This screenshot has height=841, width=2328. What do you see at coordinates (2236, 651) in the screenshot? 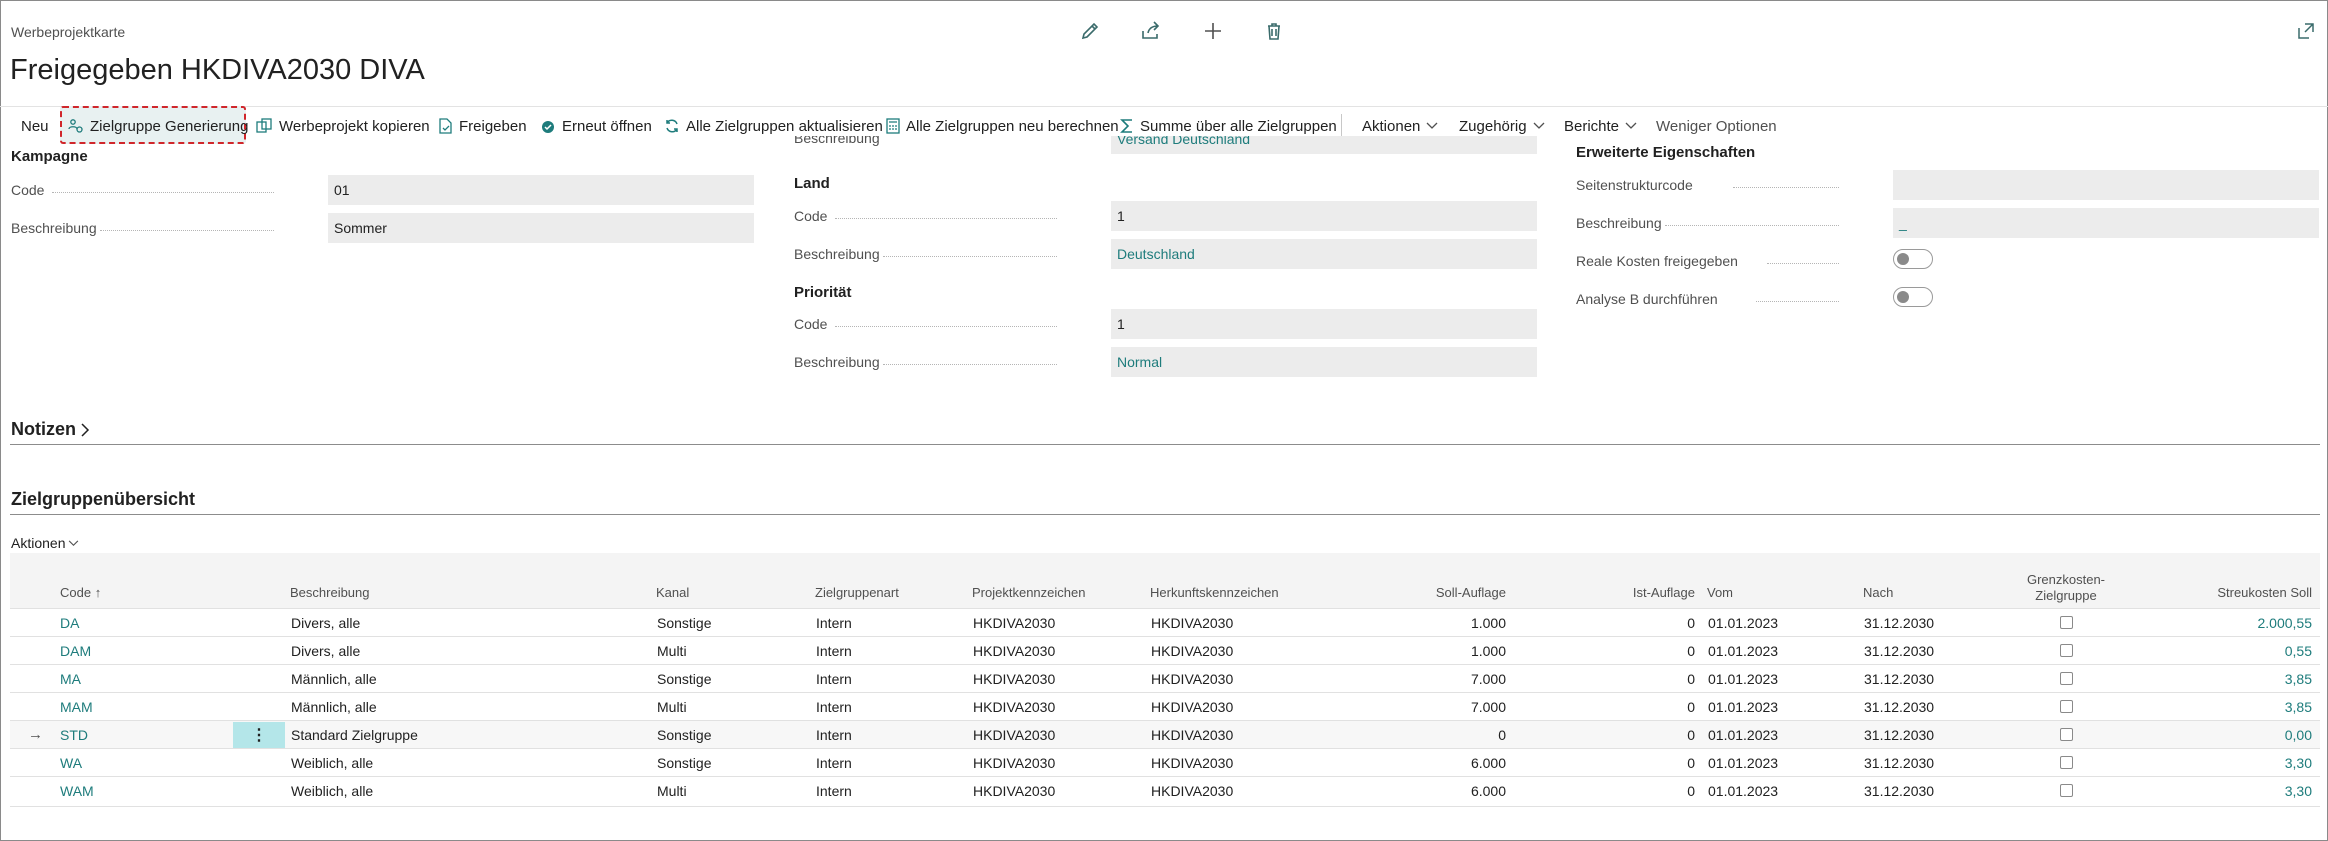
I see `cell-streu: 0,55` at bounding box center [2236, 651].